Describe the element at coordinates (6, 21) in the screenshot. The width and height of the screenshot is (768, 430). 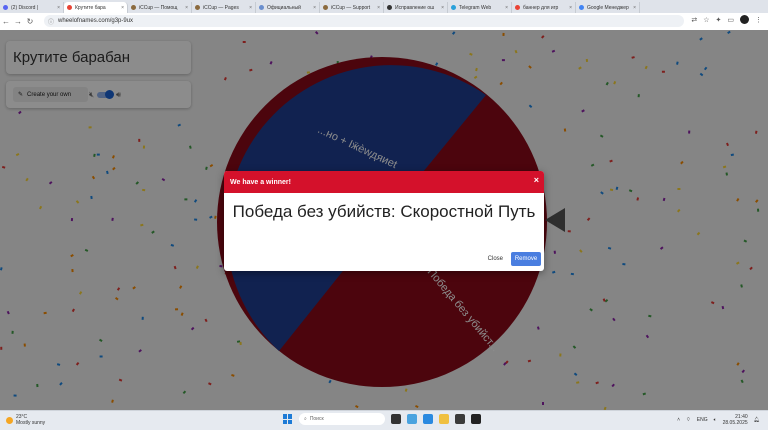
I see `back-icon: ←` at that location.